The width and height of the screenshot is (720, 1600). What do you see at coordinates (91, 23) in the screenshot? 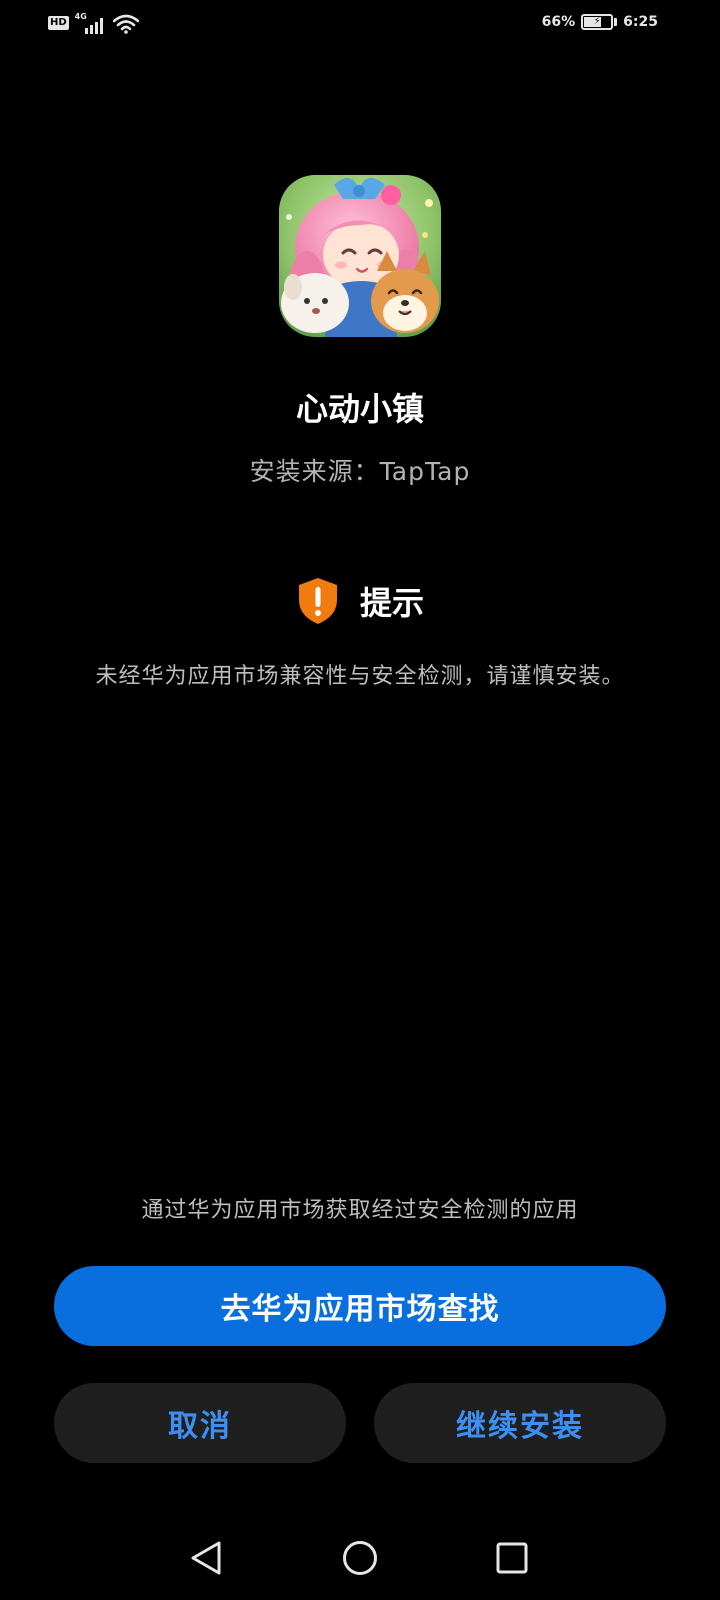
I see `signal-icon: 4G` at bounding box center [91, 23].